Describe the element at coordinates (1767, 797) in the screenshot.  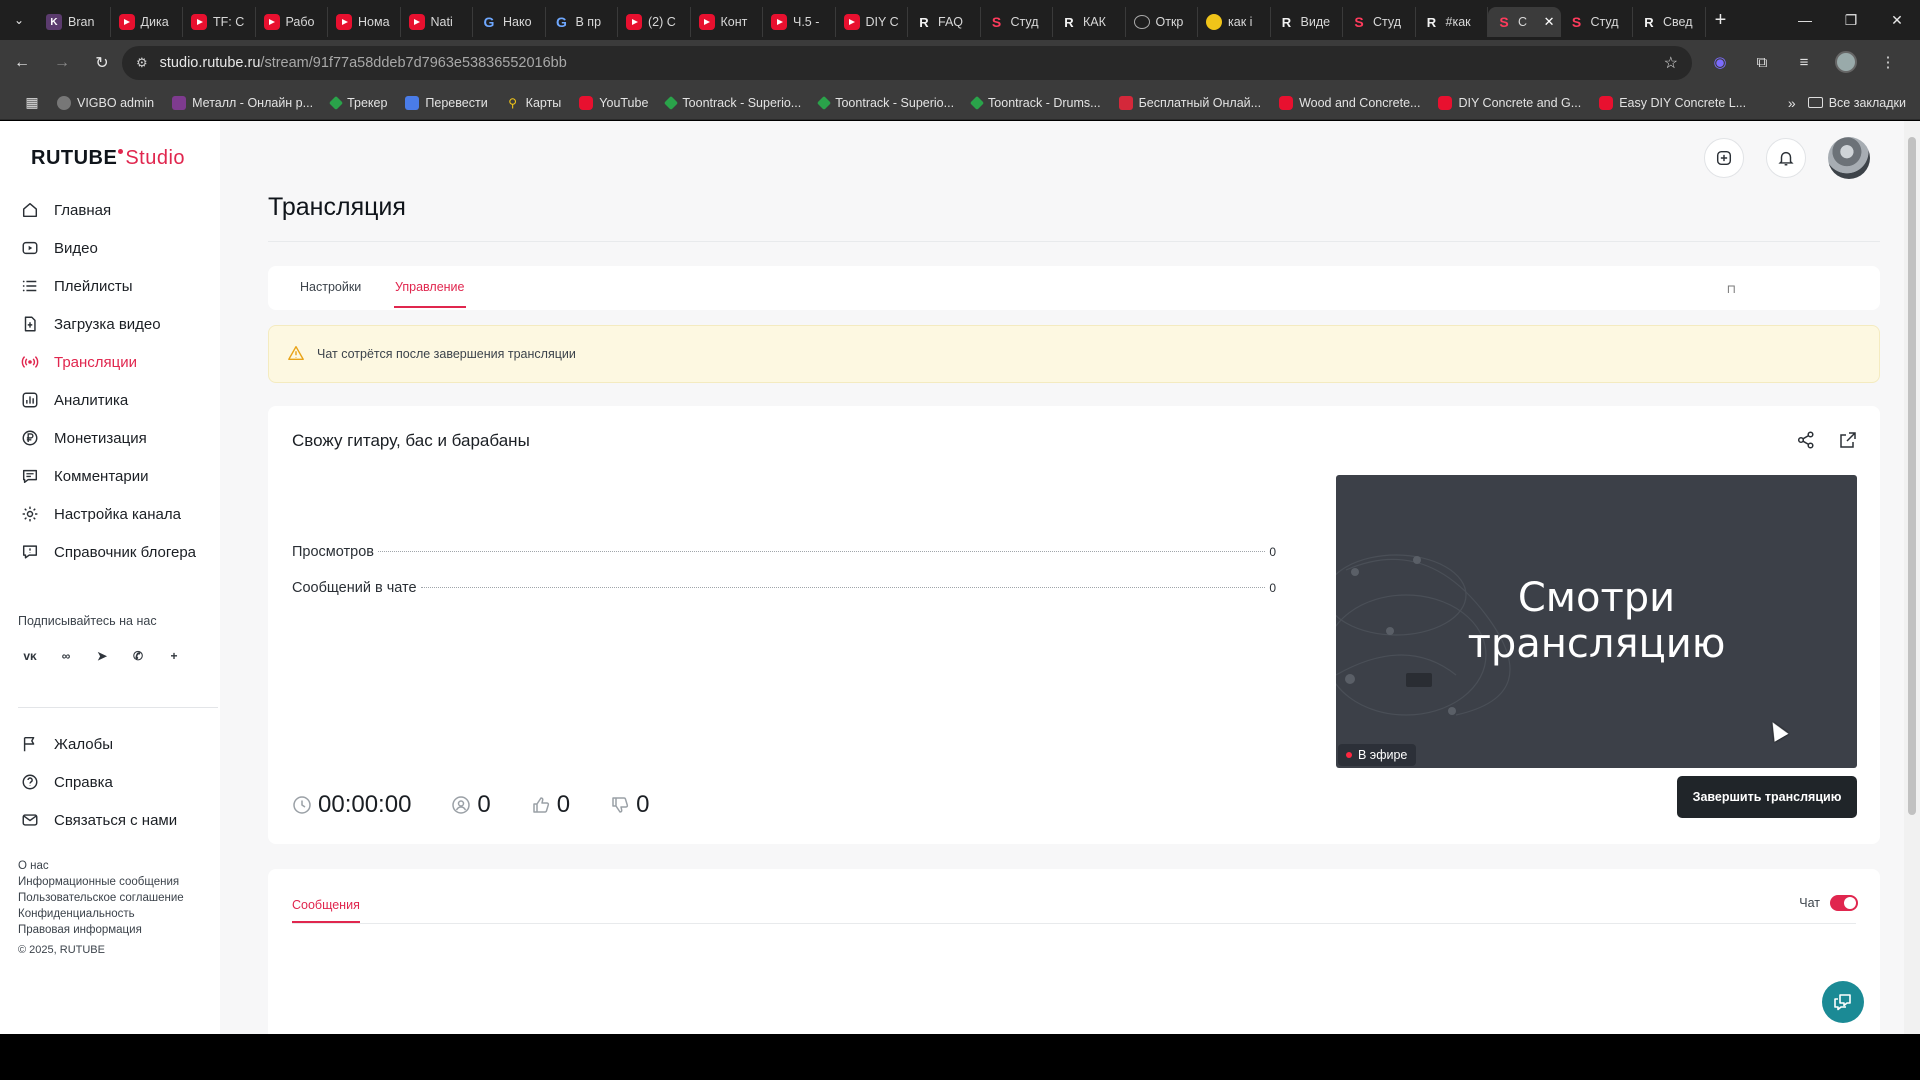
I see `end-stream-button: Завершить трансляцию` at that location.